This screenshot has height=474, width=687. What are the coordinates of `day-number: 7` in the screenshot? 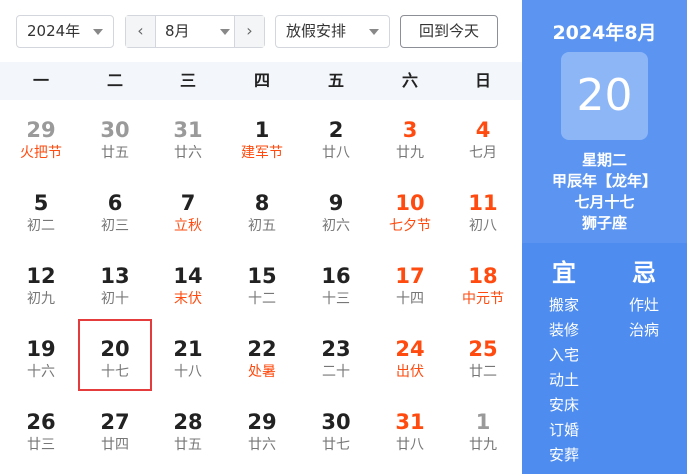 It's located at (188, 203).